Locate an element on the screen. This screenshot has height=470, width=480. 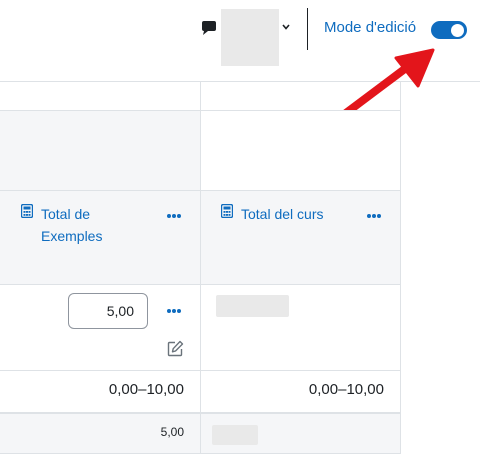
toggle-knob is located at coordinates (457, 30).